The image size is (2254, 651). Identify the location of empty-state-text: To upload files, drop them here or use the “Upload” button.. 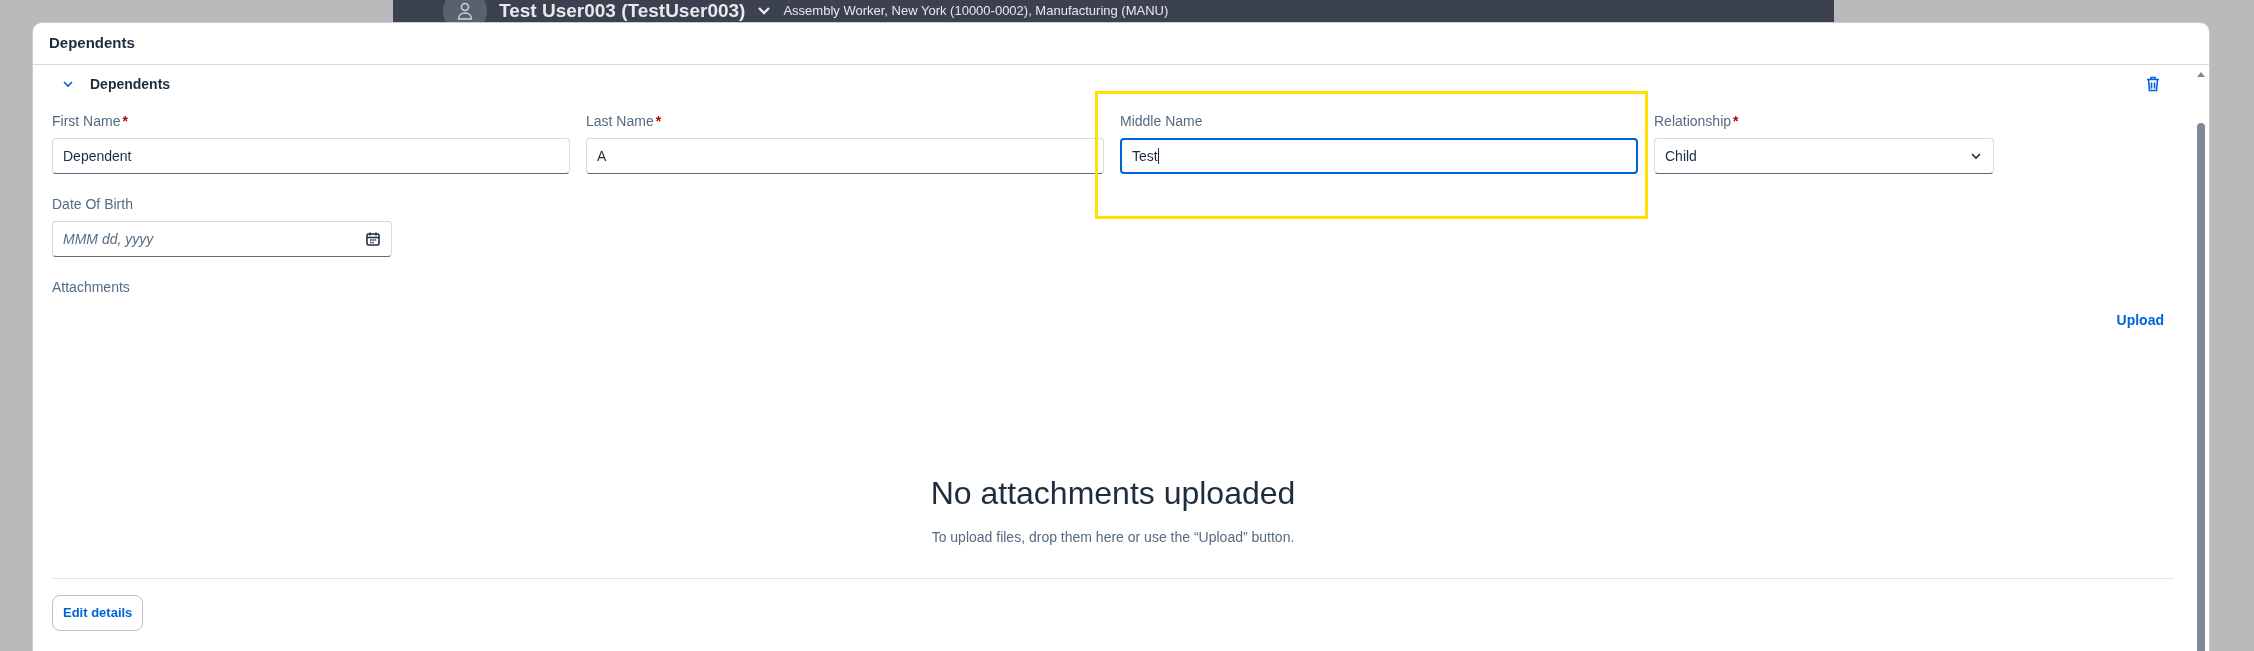
(1113, 537).